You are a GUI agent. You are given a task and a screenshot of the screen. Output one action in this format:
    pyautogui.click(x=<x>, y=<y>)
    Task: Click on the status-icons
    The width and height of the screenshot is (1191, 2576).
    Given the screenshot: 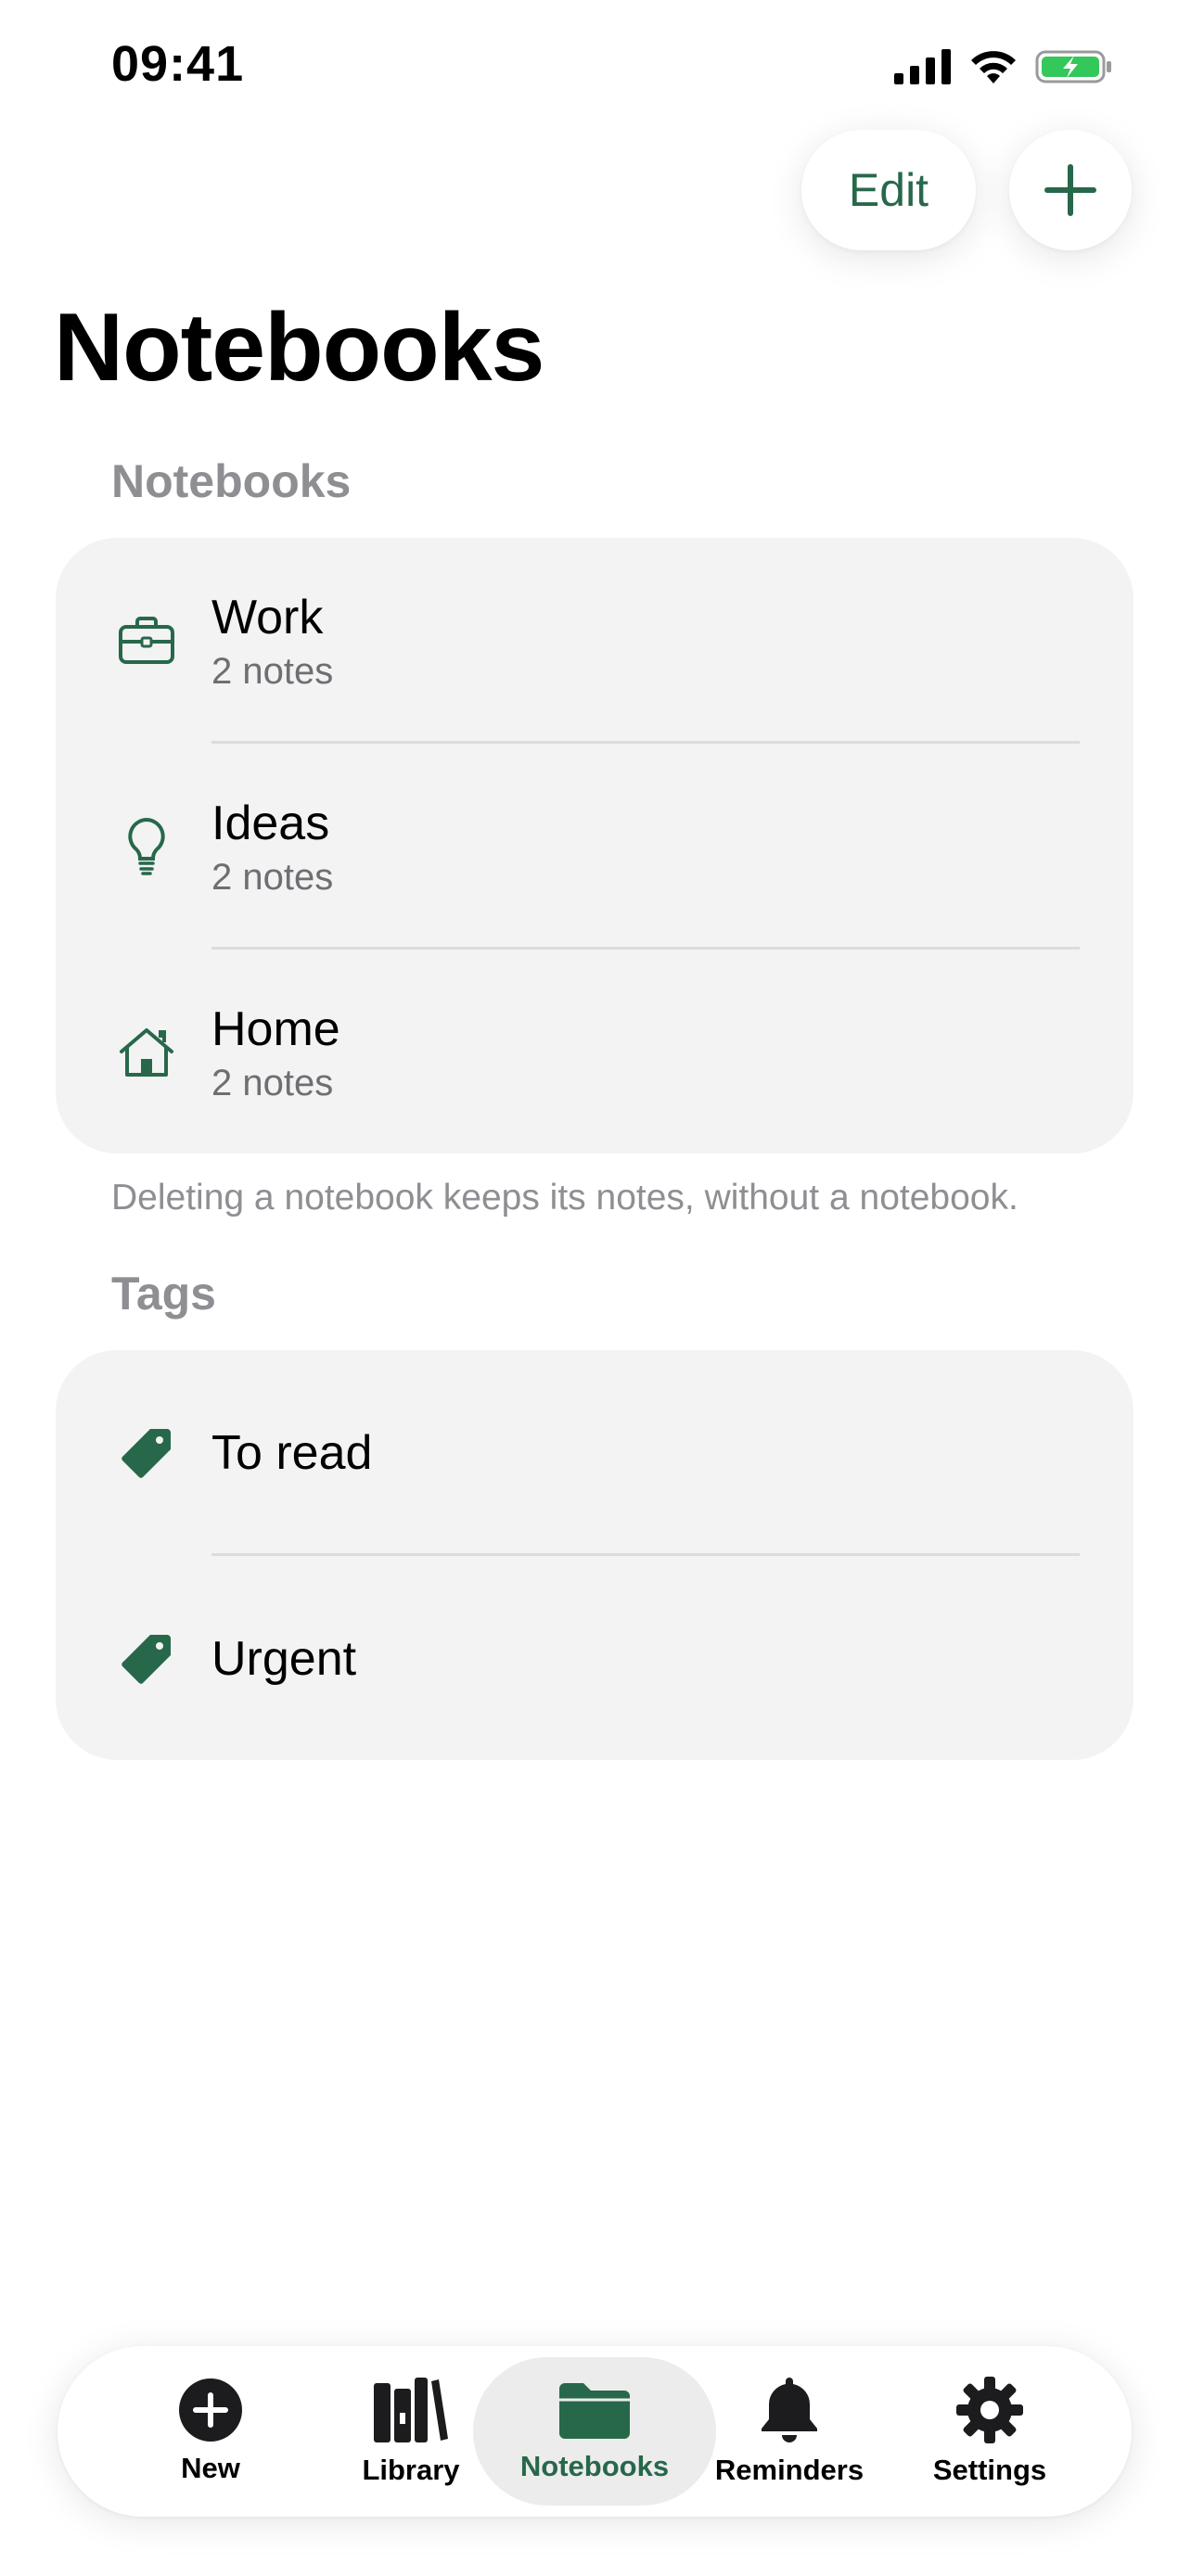 What is the action you would take?
    pyautogui.click(x=1003, y=66)
    